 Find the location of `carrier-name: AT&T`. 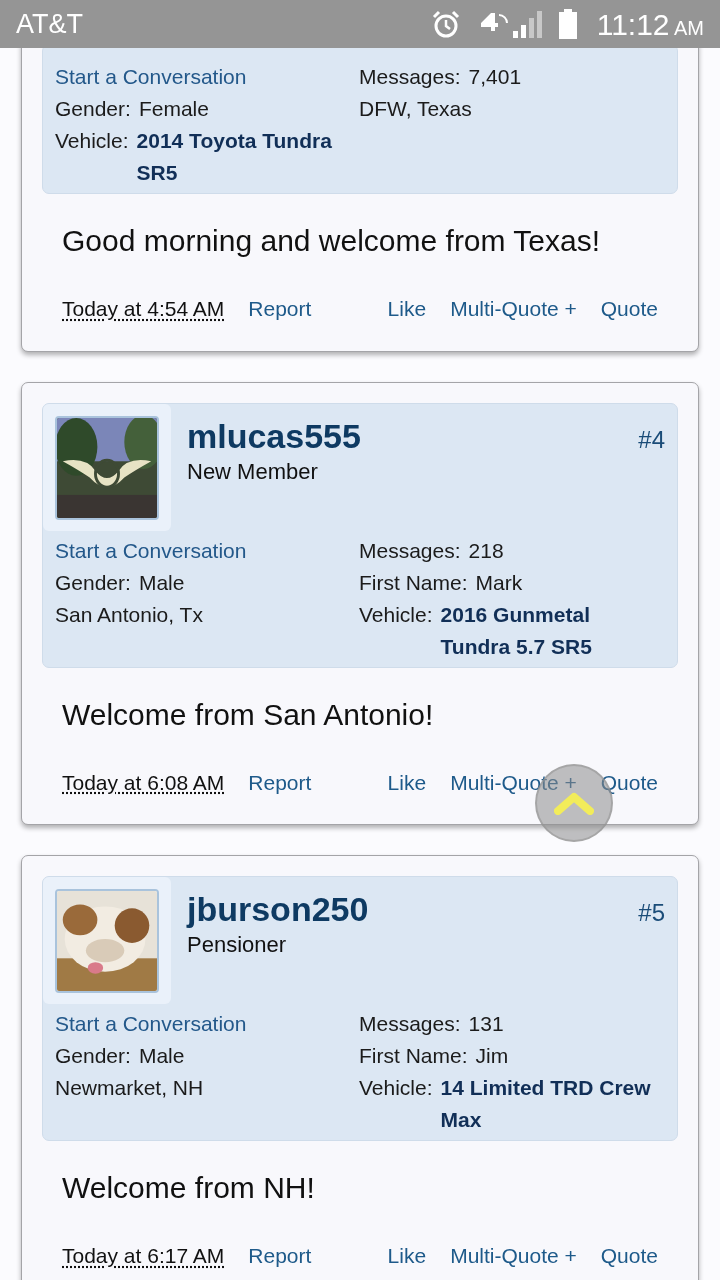

carrier-name: AT&T is located at coordinates (49, 24).